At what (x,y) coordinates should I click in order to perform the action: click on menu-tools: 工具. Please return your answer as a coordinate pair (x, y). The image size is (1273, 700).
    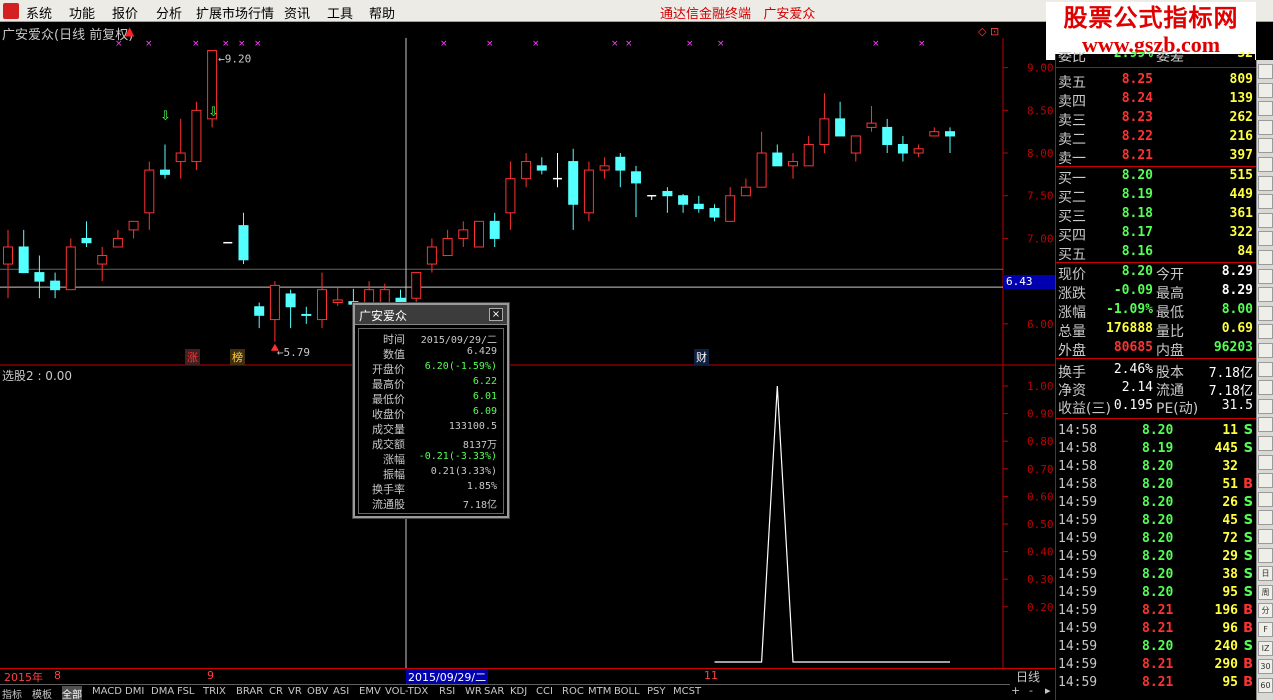
    Looking at the image, I should click on (340, 12).